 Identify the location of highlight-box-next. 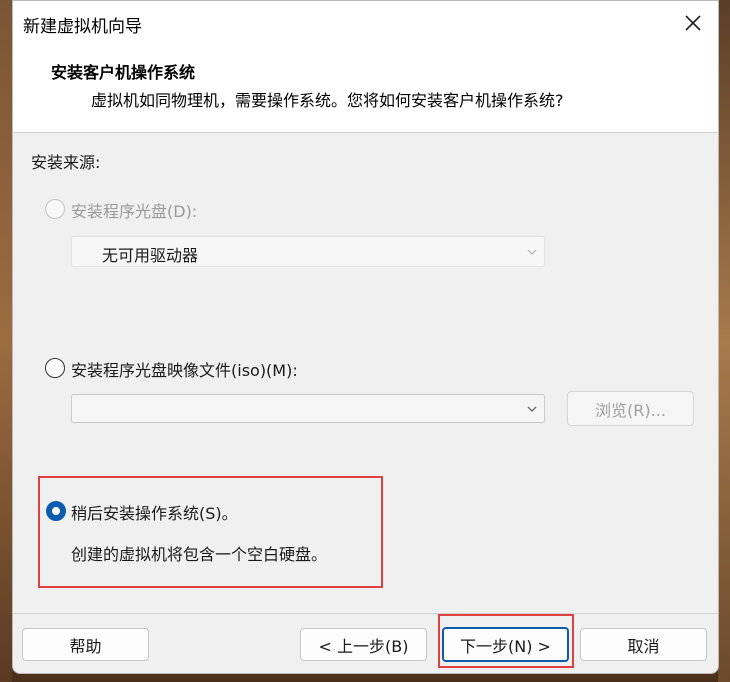
(506, 641).